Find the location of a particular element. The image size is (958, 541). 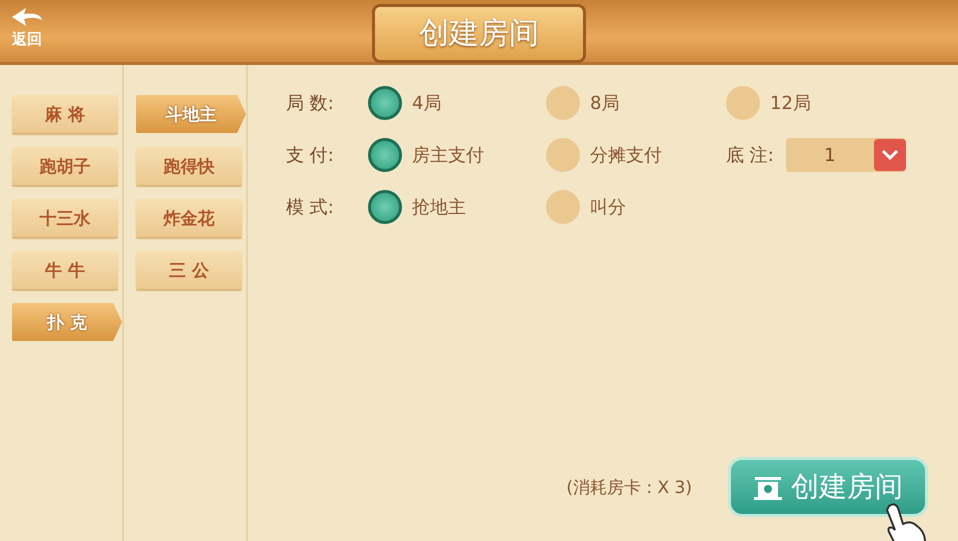

back-arrow-icon is located at coordinates (27, 17).